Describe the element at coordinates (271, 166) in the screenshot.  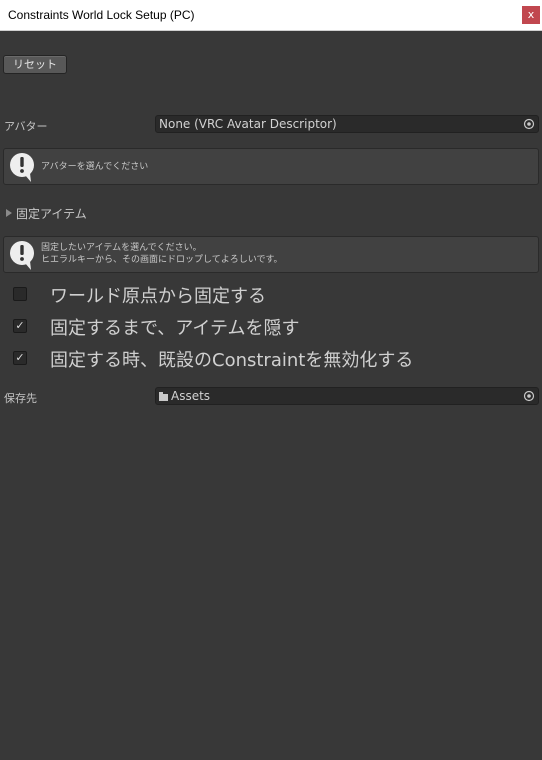
I see `avatar-help-box: アバターを選んでください` at that location.